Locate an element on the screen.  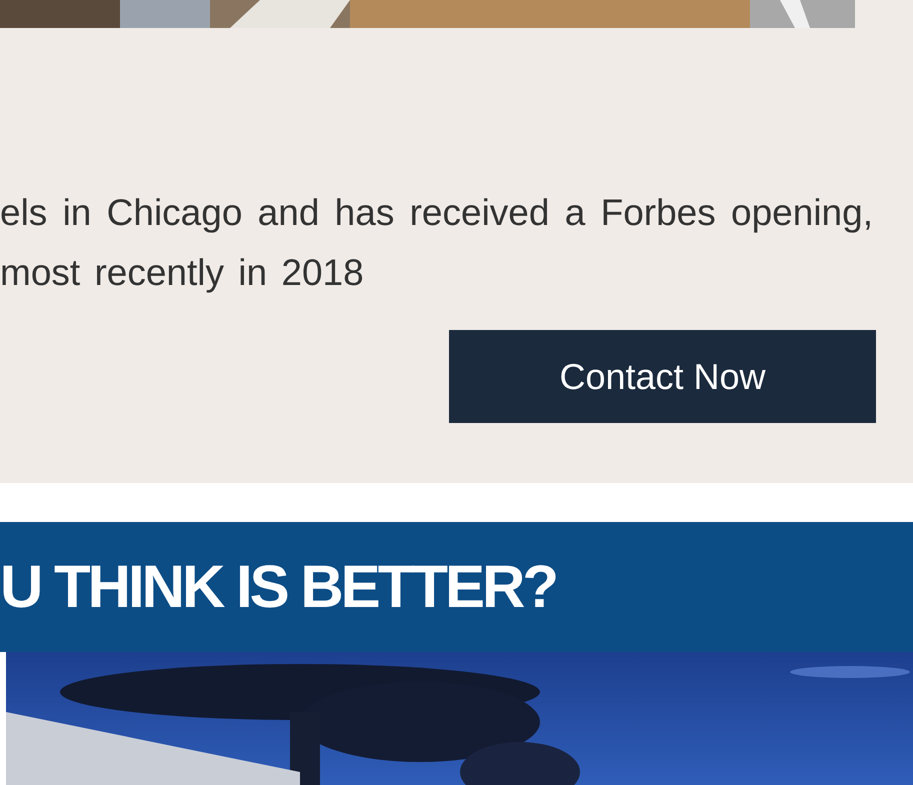
contact-now-button: Contact Now is located at coordinates (662, 376).